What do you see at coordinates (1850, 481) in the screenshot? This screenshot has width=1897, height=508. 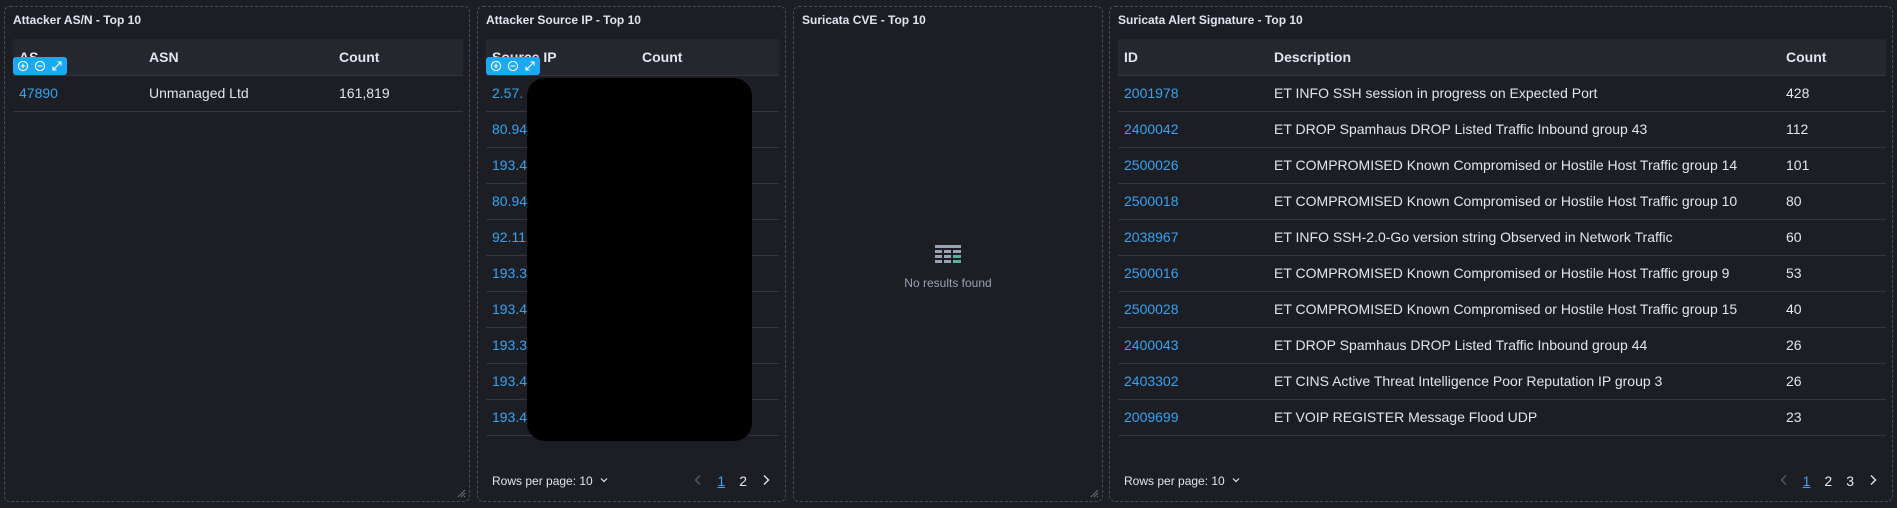 I see `page-button-3: 3` at bounding box center [1850, 481].